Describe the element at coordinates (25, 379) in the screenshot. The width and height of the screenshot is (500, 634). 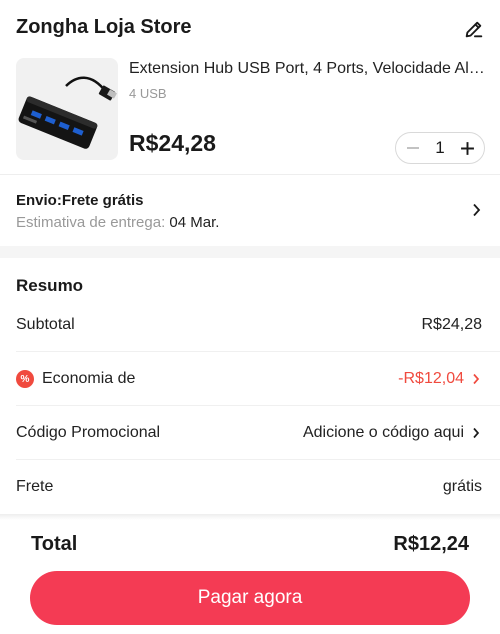
I see `discount-badge-icon: %` at that location.